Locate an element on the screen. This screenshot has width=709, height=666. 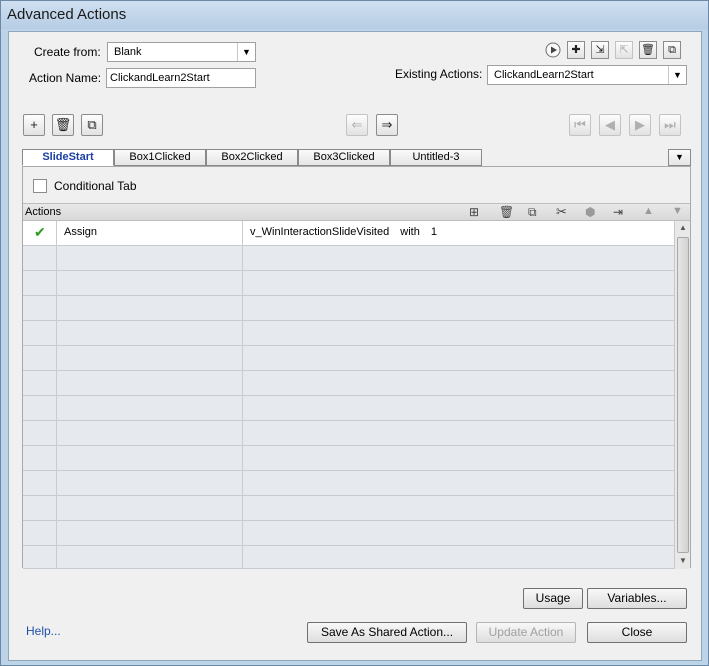
copy-decision-button: ⧉ is located at coordinates (92, 125).